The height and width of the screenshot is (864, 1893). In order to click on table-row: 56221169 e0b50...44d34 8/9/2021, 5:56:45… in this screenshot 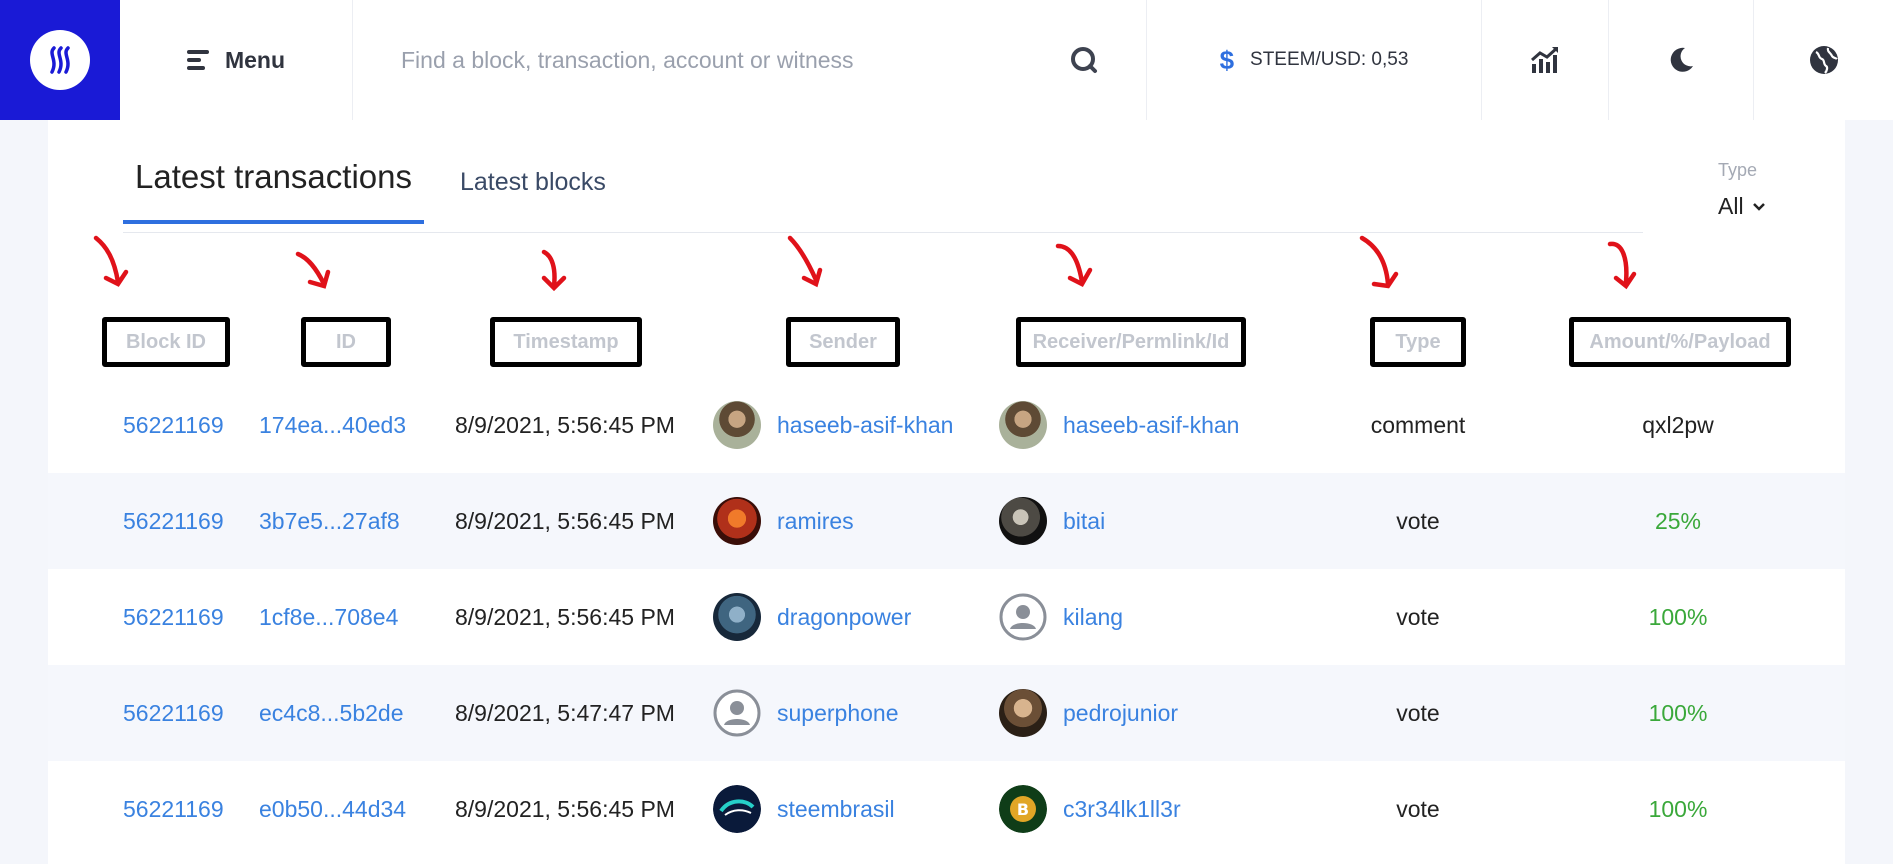, I will do `click(946, 809)`.